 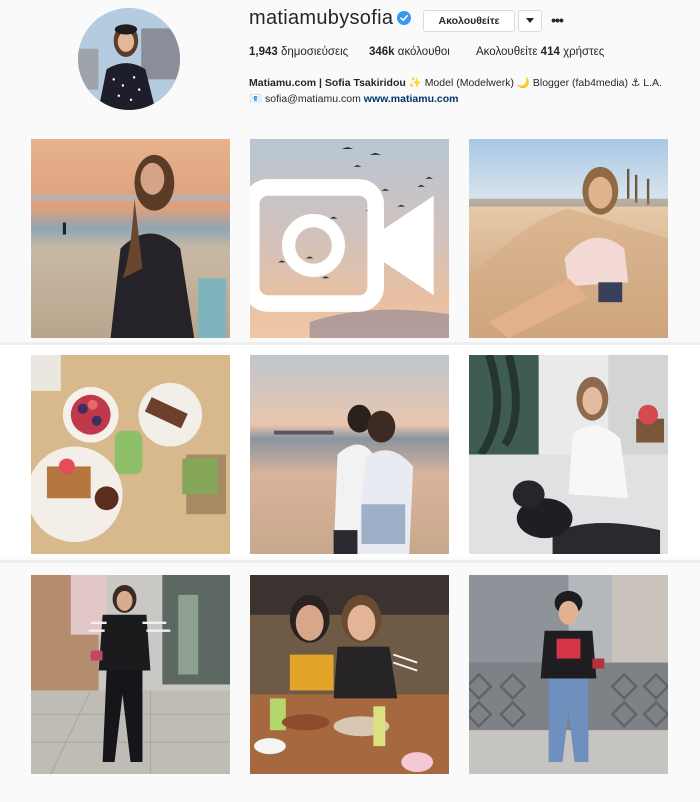 I want to click on following-label: χρήστες, so click(x=584, y=52).